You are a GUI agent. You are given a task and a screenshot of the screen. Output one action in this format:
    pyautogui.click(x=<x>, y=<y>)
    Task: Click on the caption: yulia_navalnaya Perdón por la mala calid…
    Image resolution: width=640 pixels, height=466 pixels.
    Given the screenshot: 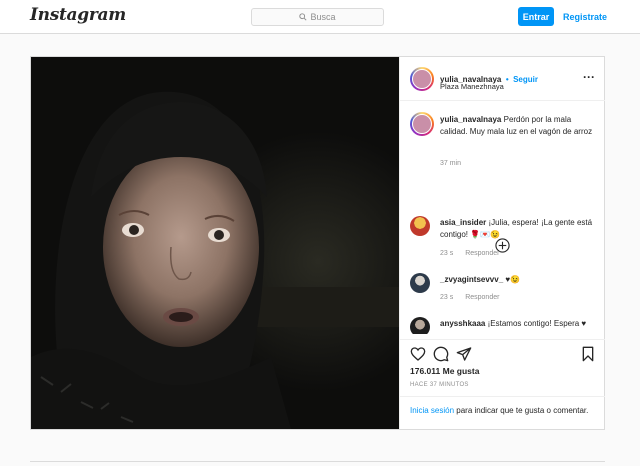 What is the action you would take?
    pyautogui.click(x=517, y=126)
    